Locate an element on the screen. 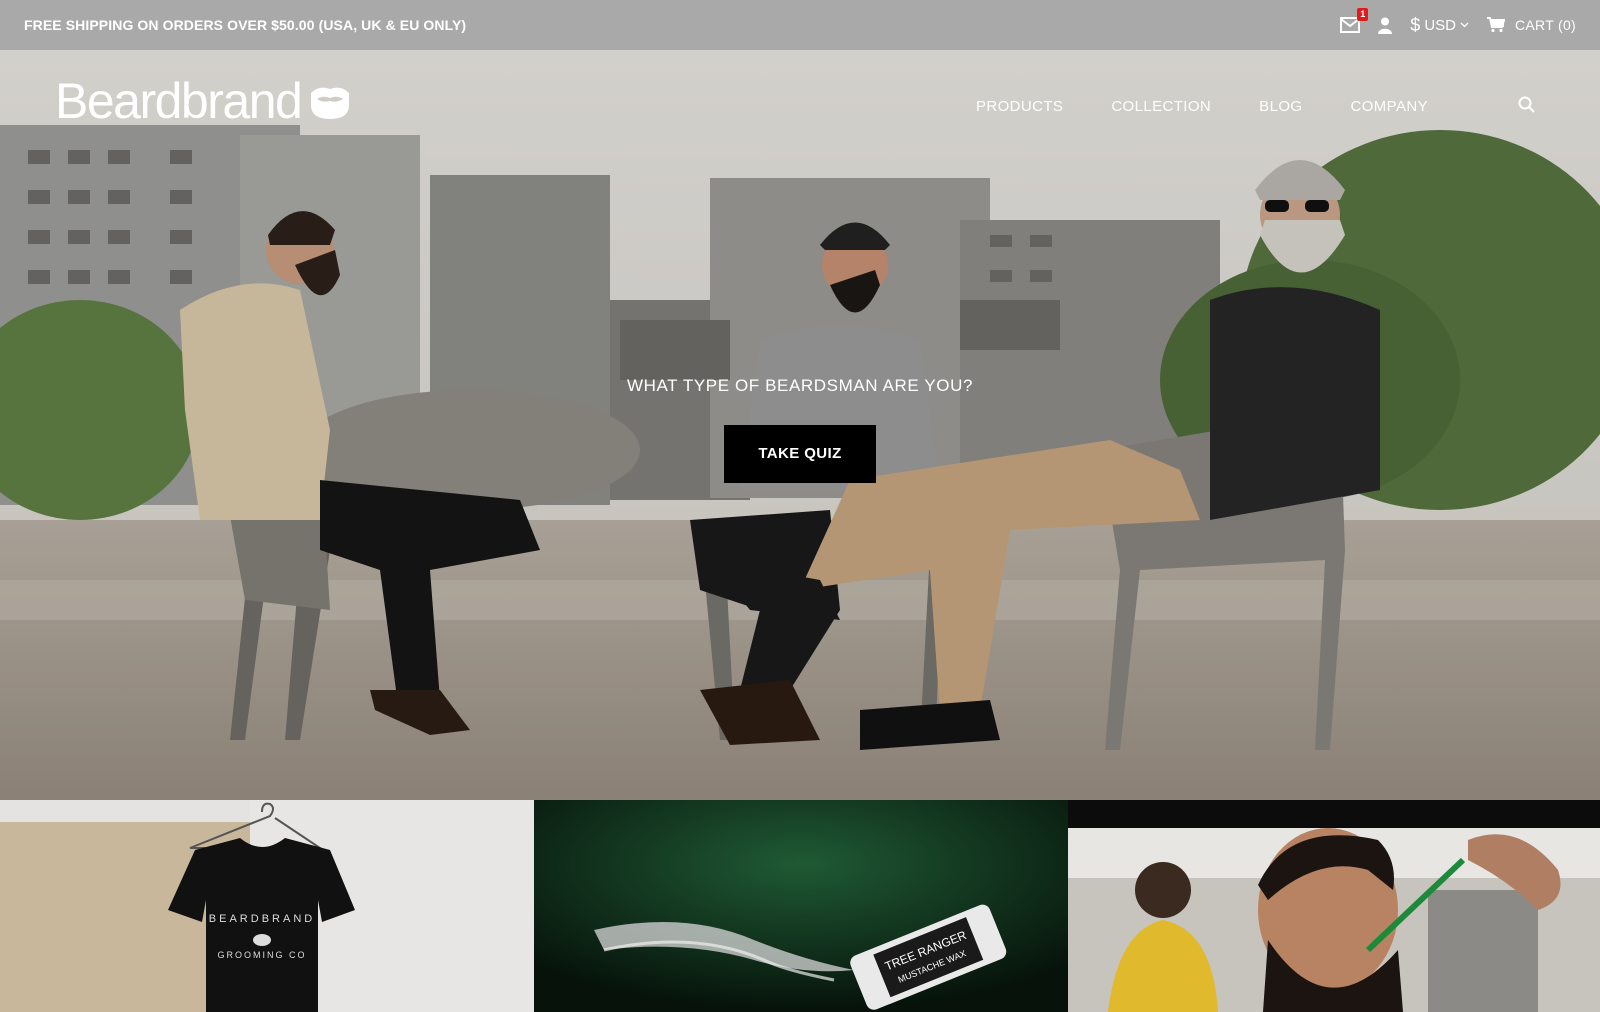 The height and width of the screenshot is (1012, 1600). cart-link: CART (0) is located at coordinates (1531, 25).